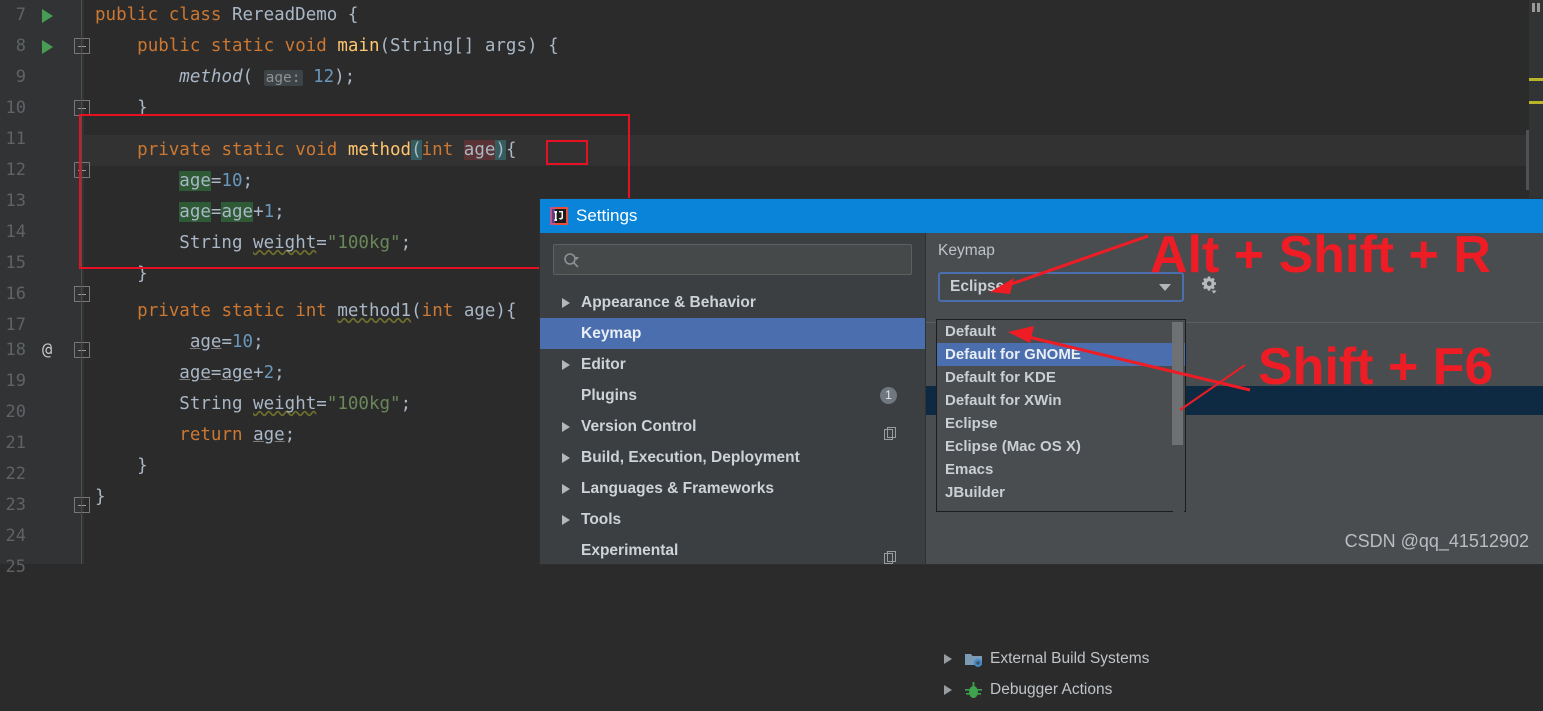 This screenshot has width=1543, height=711. What do you see at coordinates (45, 505) in the screenshot?
I see `gutter-line-23: 23` at bounding box center [45, 505].